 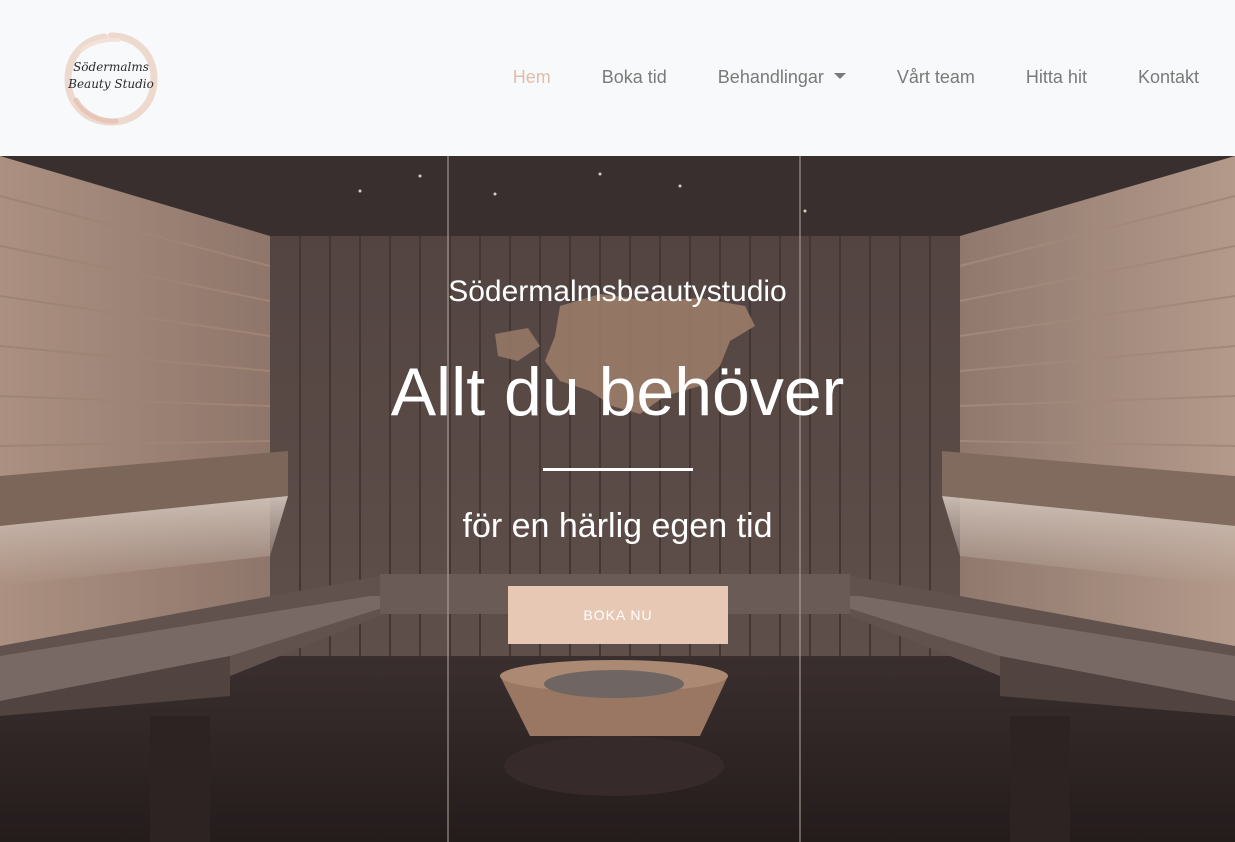 I want to click on hero-title: Allt du behöver, so click(x=617, y=392).